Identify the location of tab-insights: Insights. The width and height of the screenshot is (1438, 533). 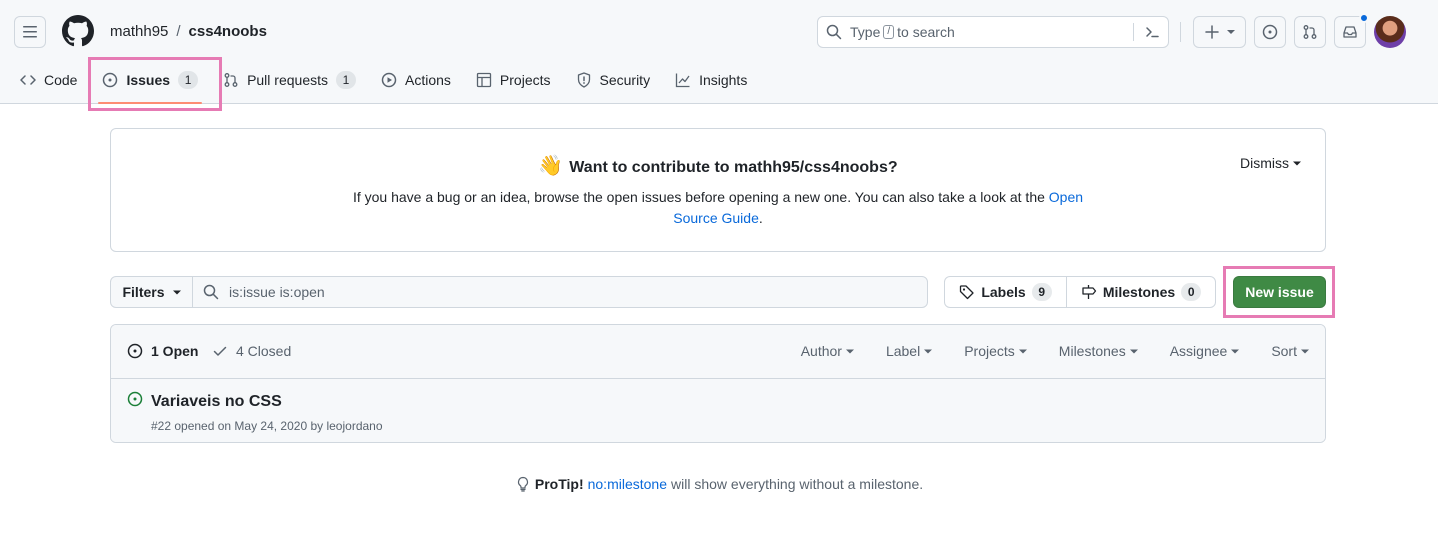
(711, 80).